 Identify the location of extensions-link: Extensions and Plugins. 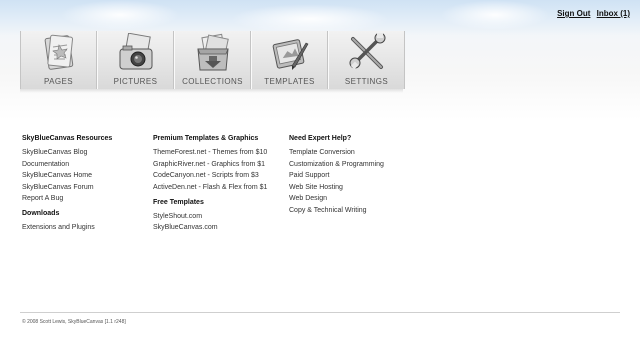
(58, 227).